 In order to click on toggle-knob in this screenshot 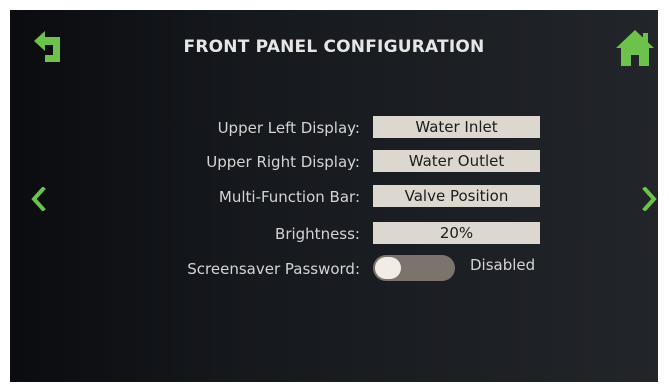, I will do `click(388, 268)`.